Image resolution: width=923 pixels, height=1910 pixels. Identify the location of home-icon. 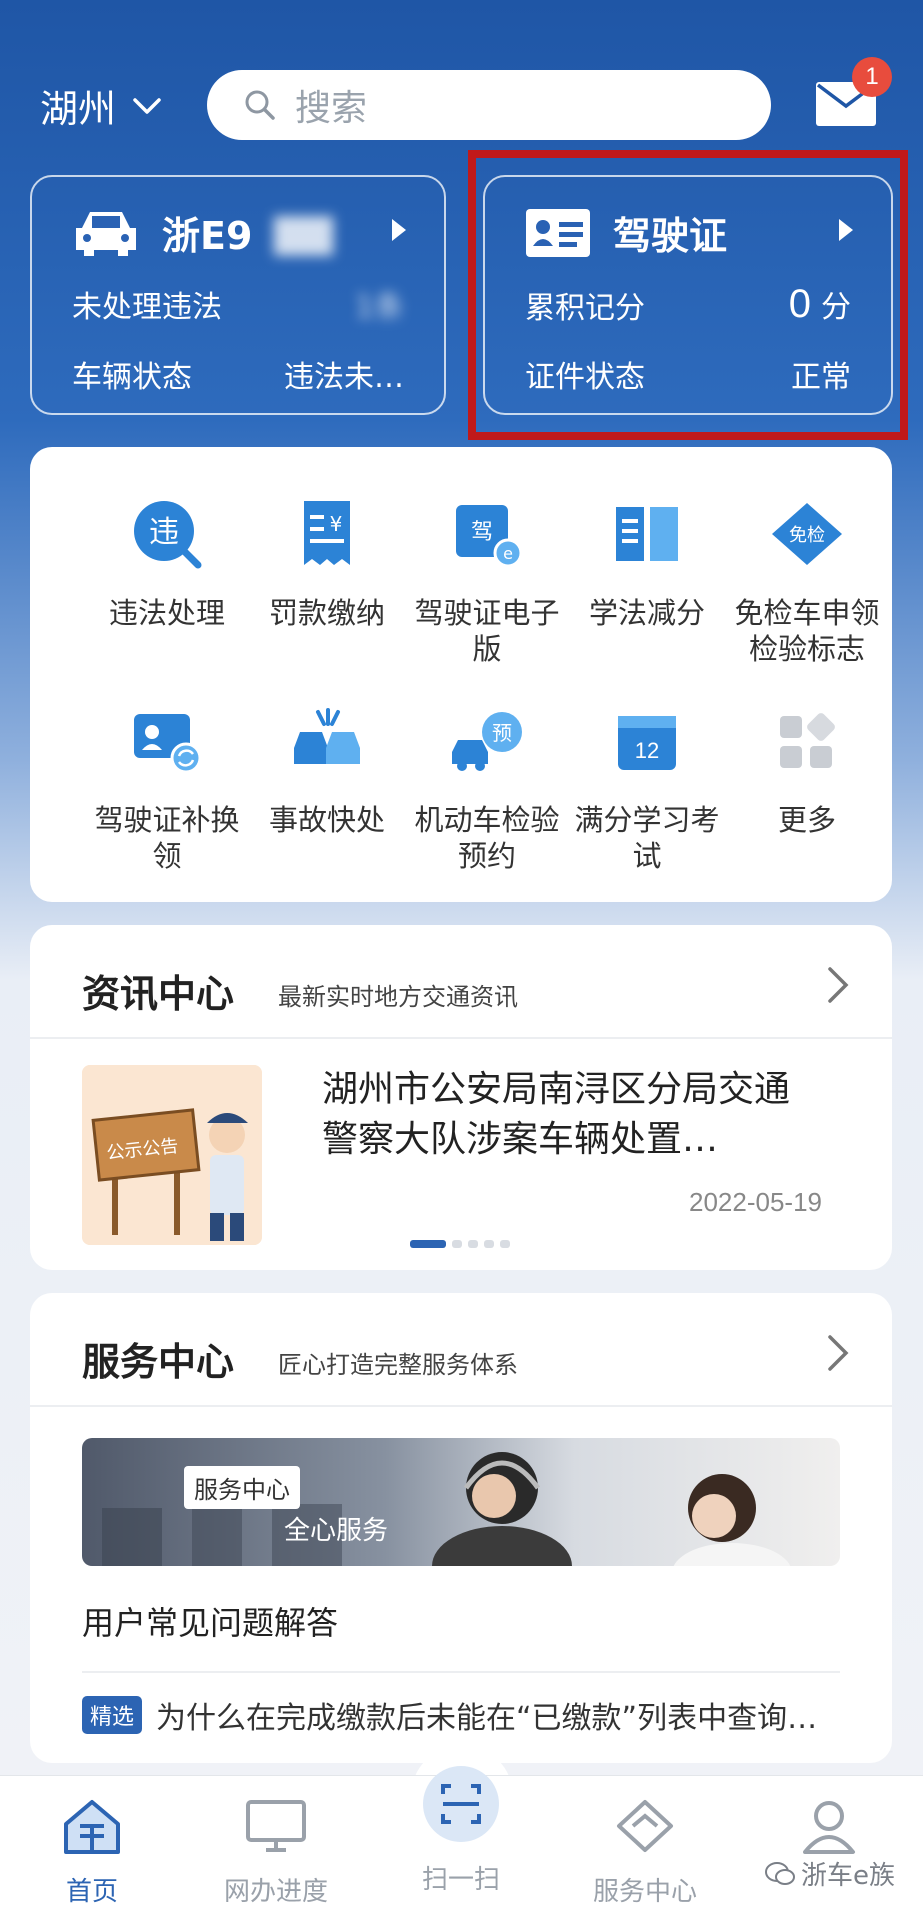
(92, 1827).